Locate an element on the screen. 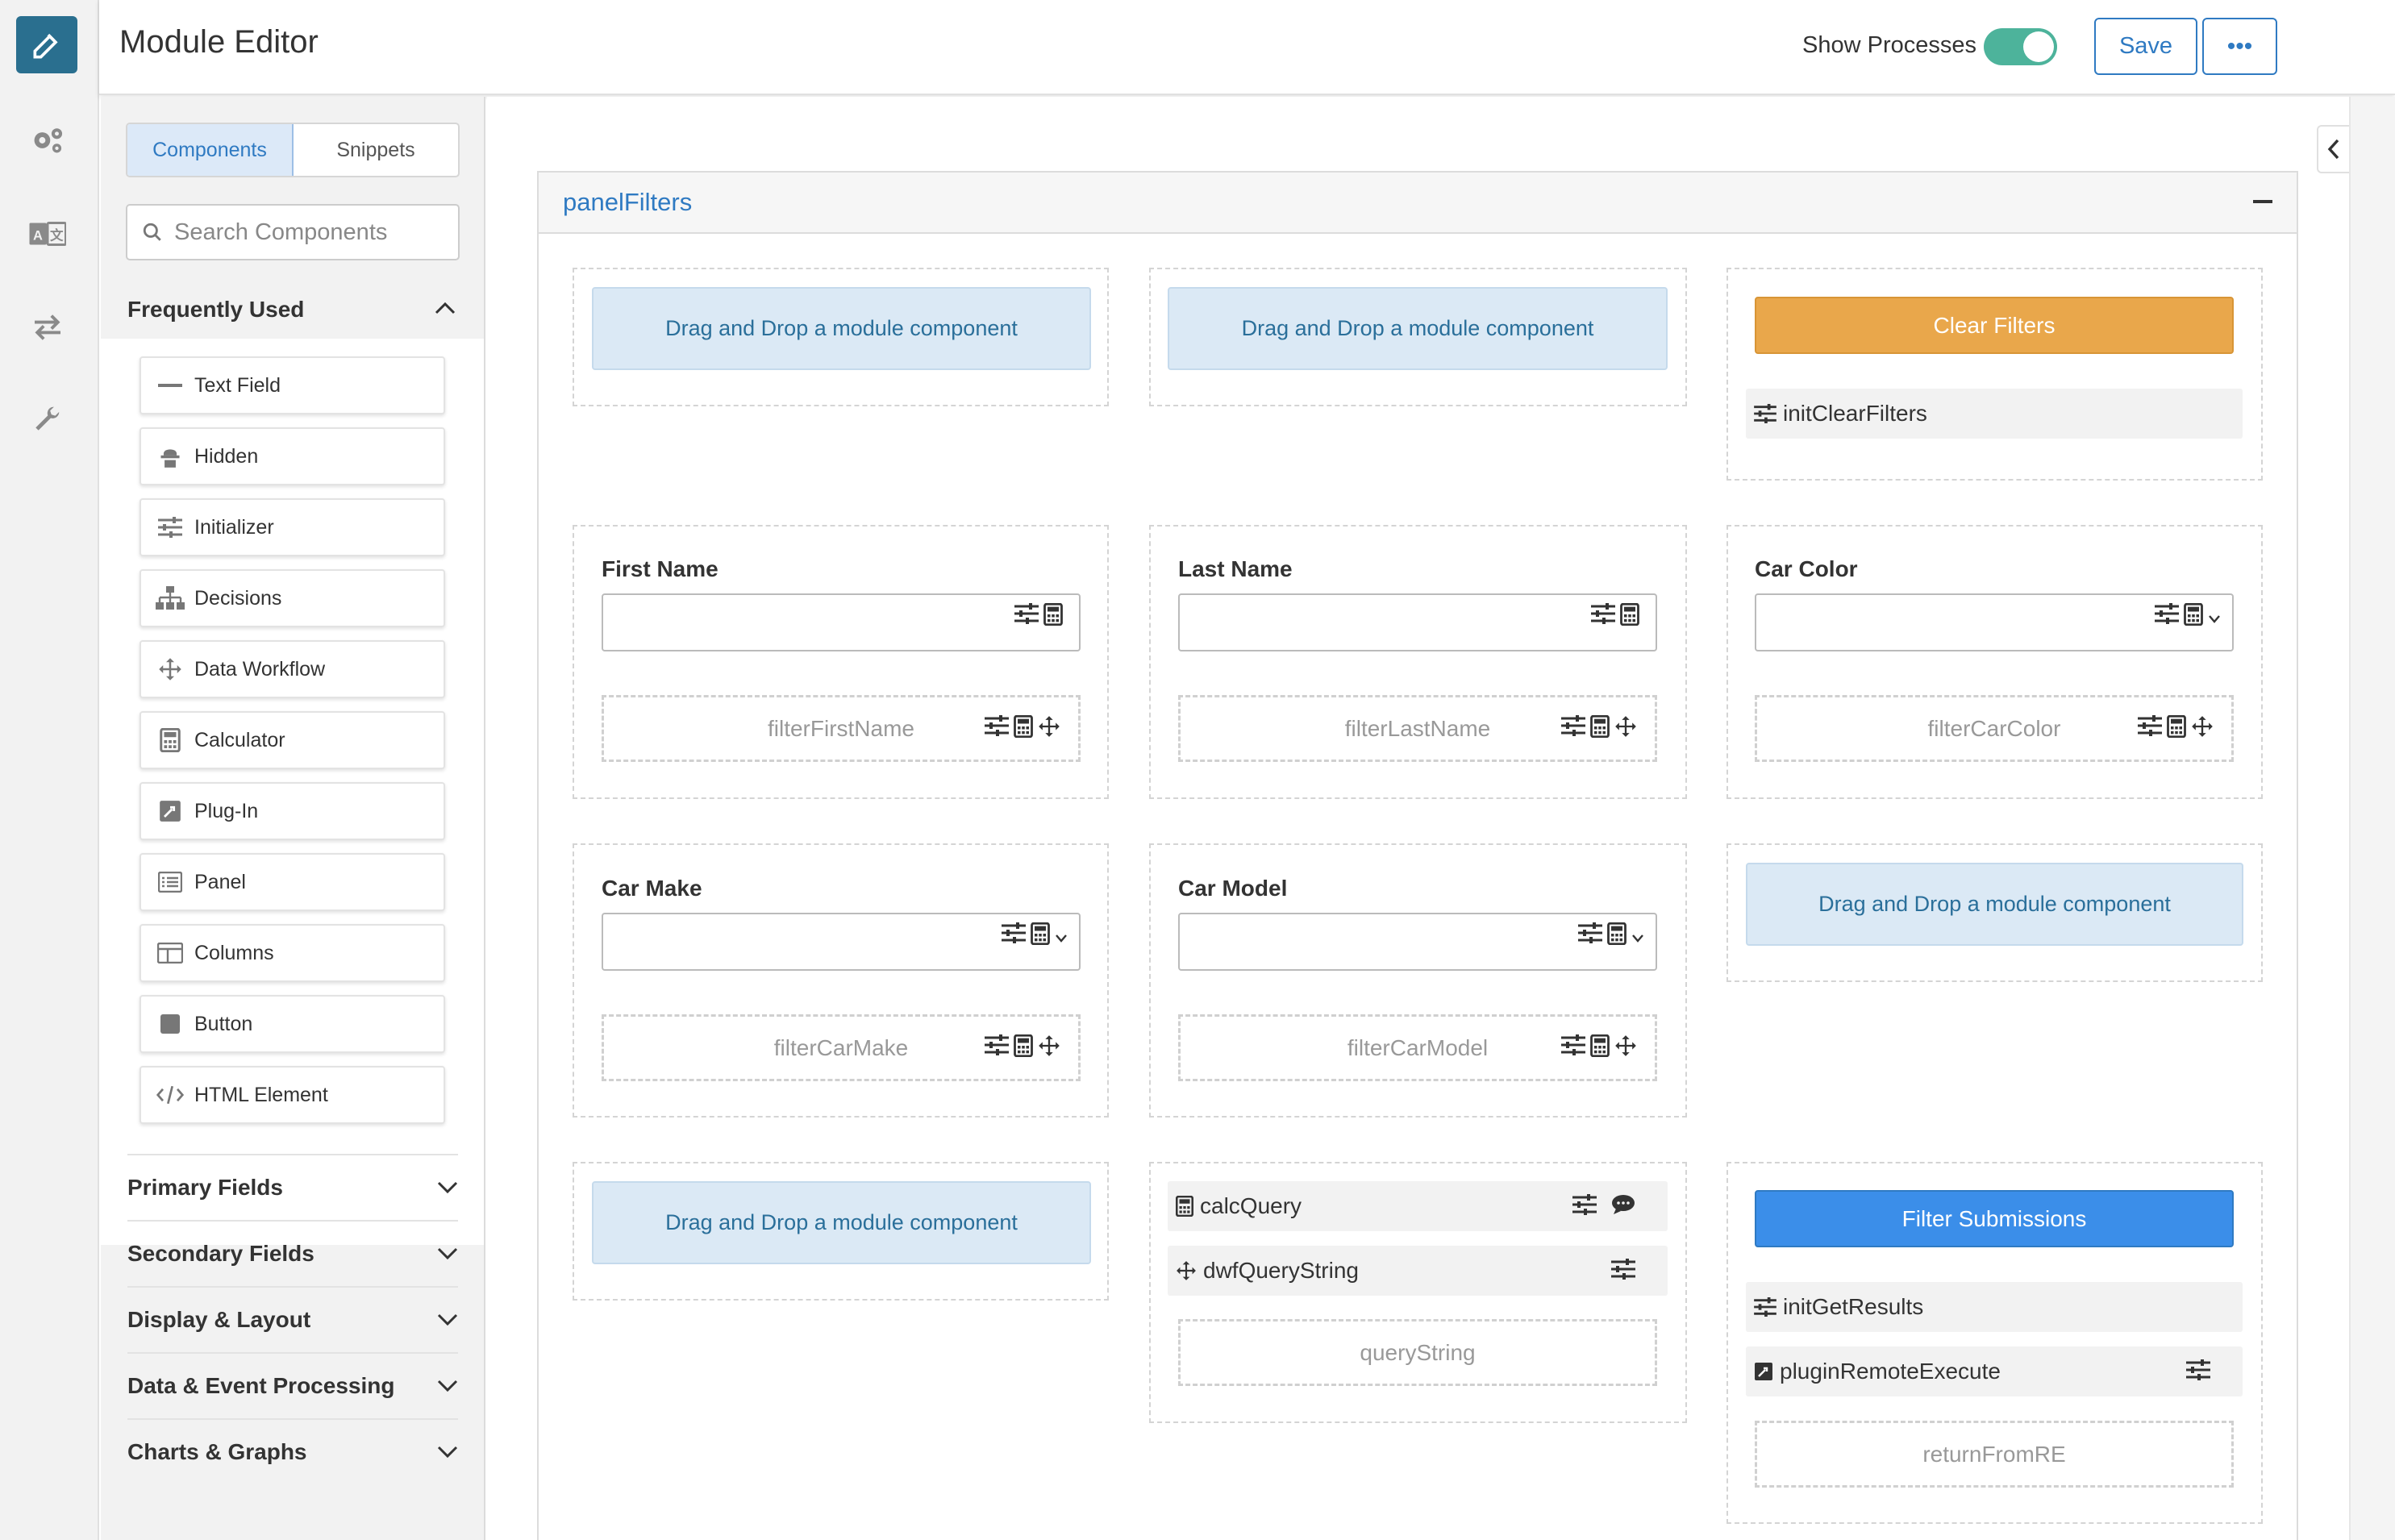 Image resolution: width=2395 pixels, height=1540 pixels. car-color-select is located at coordinates (1995, 622).